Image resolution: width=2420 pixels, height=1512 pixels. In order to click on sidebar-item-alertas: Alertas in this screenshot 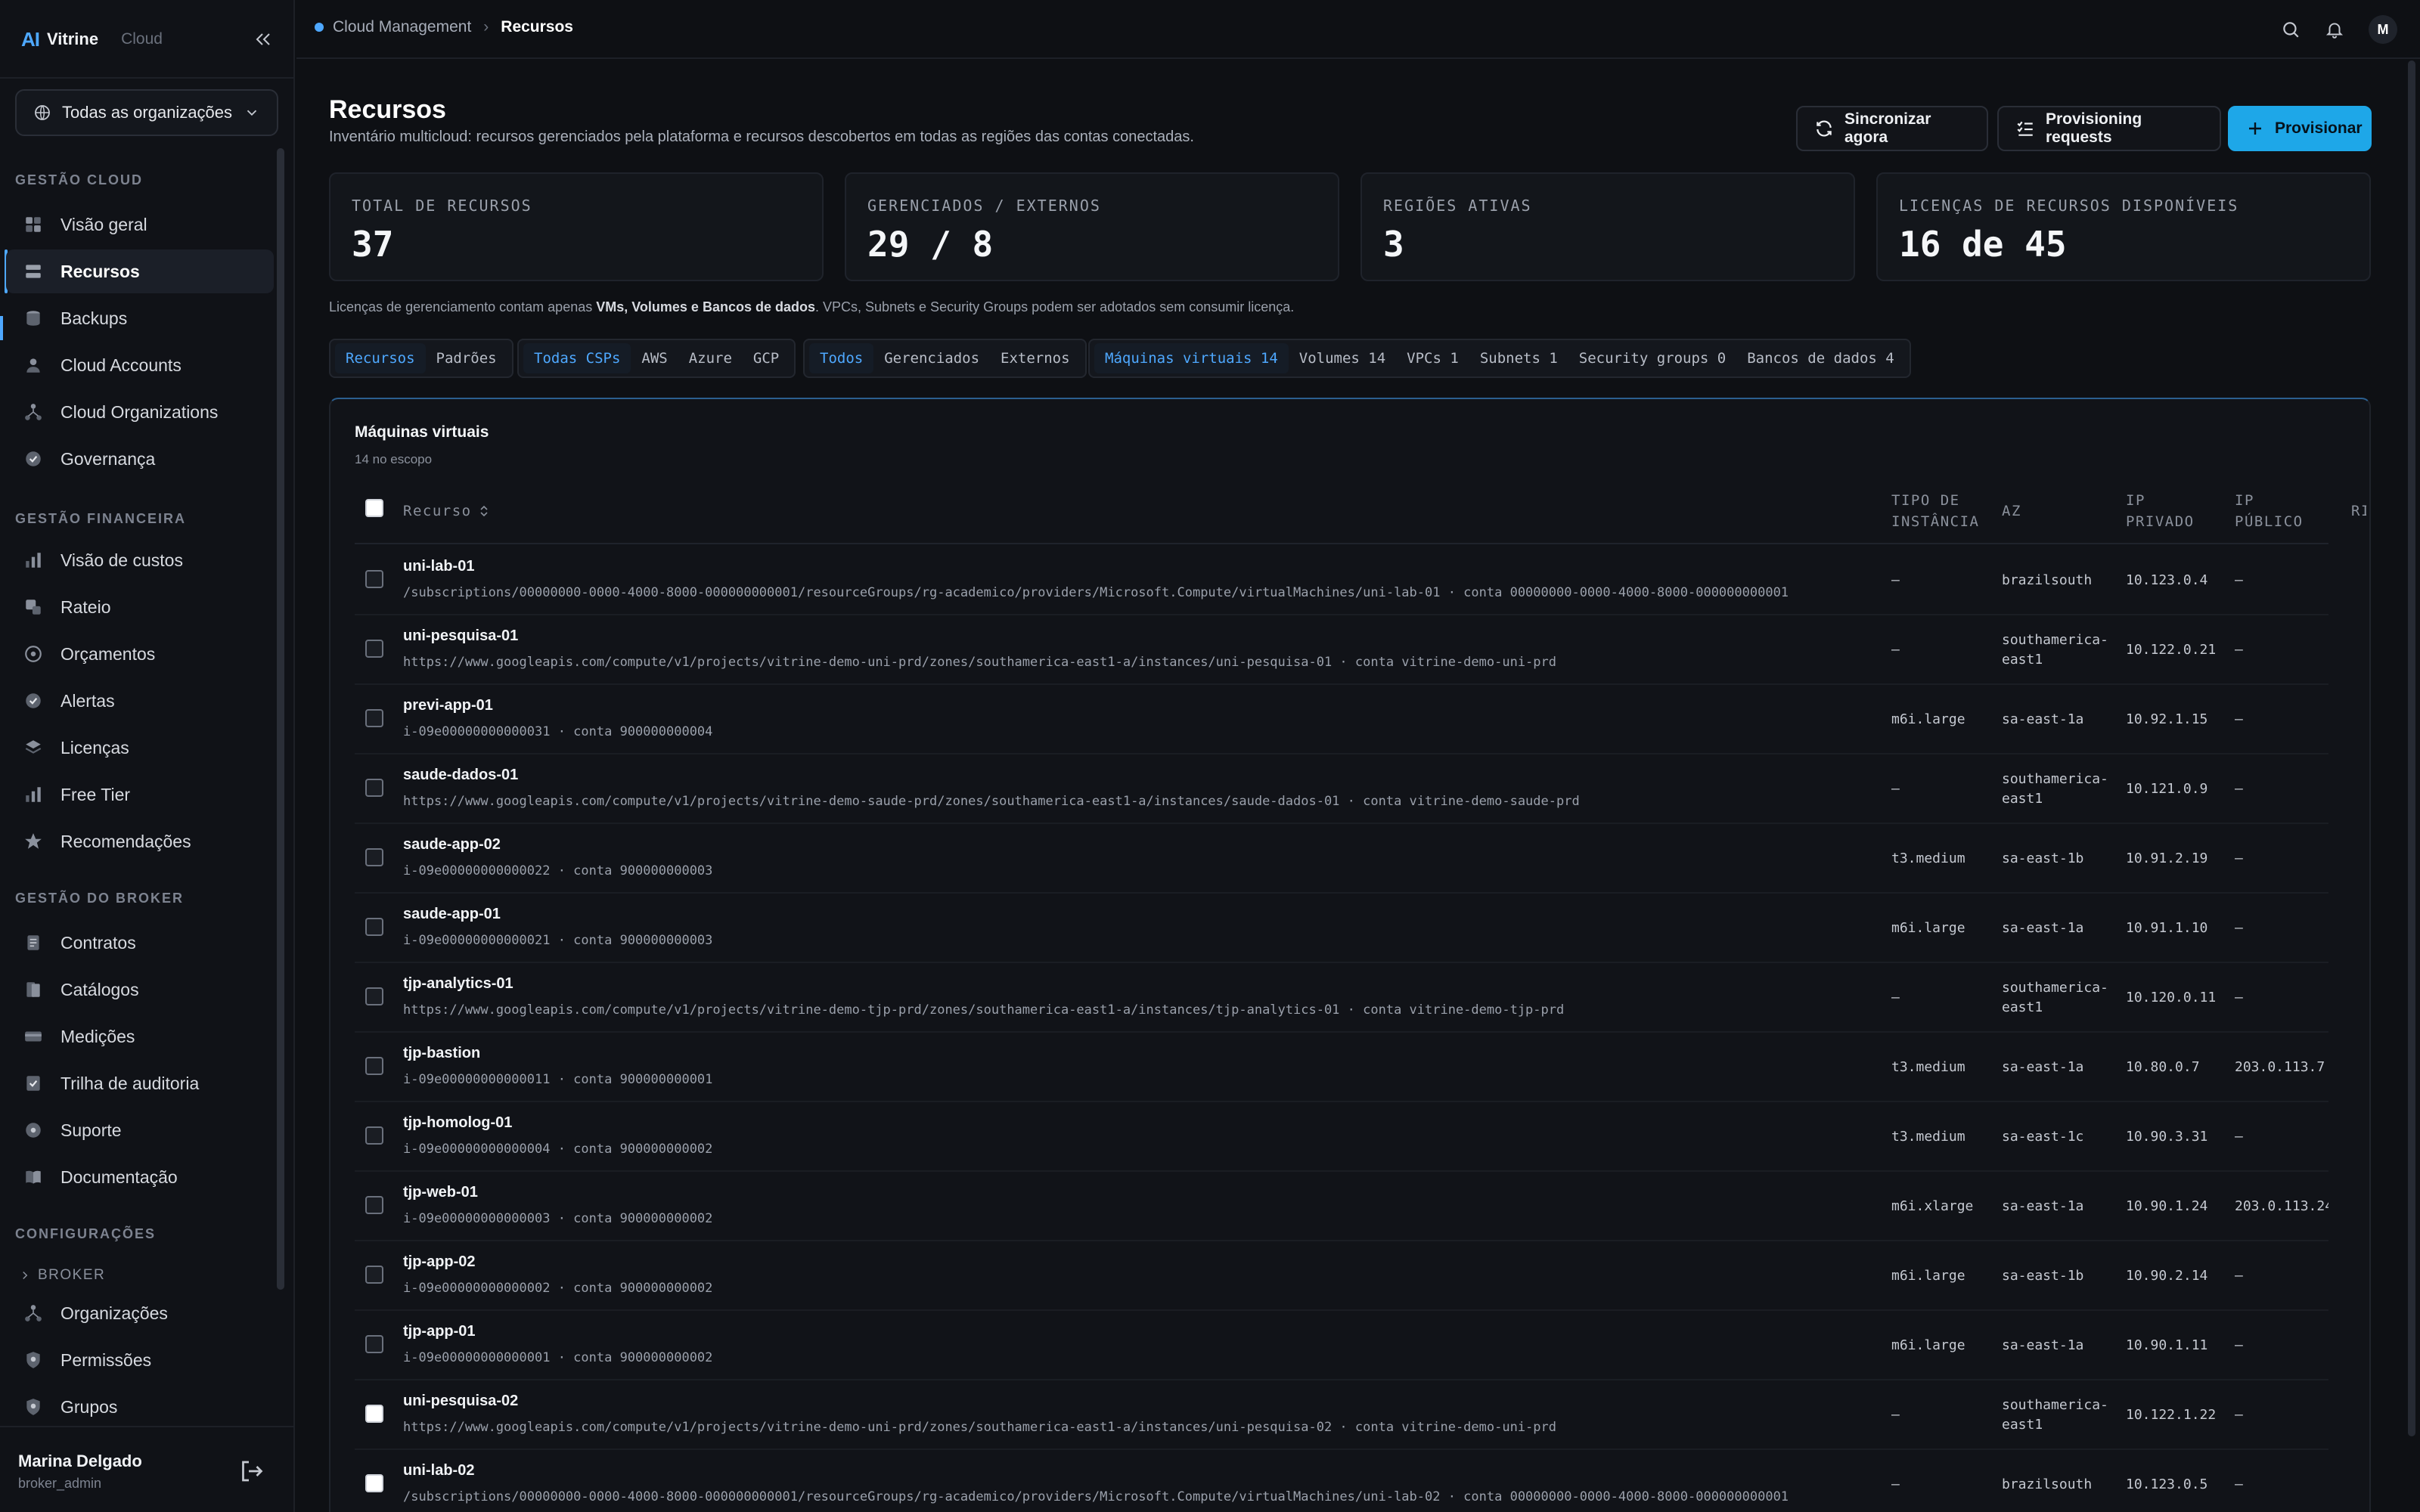, I will do `click(140, 701)`.